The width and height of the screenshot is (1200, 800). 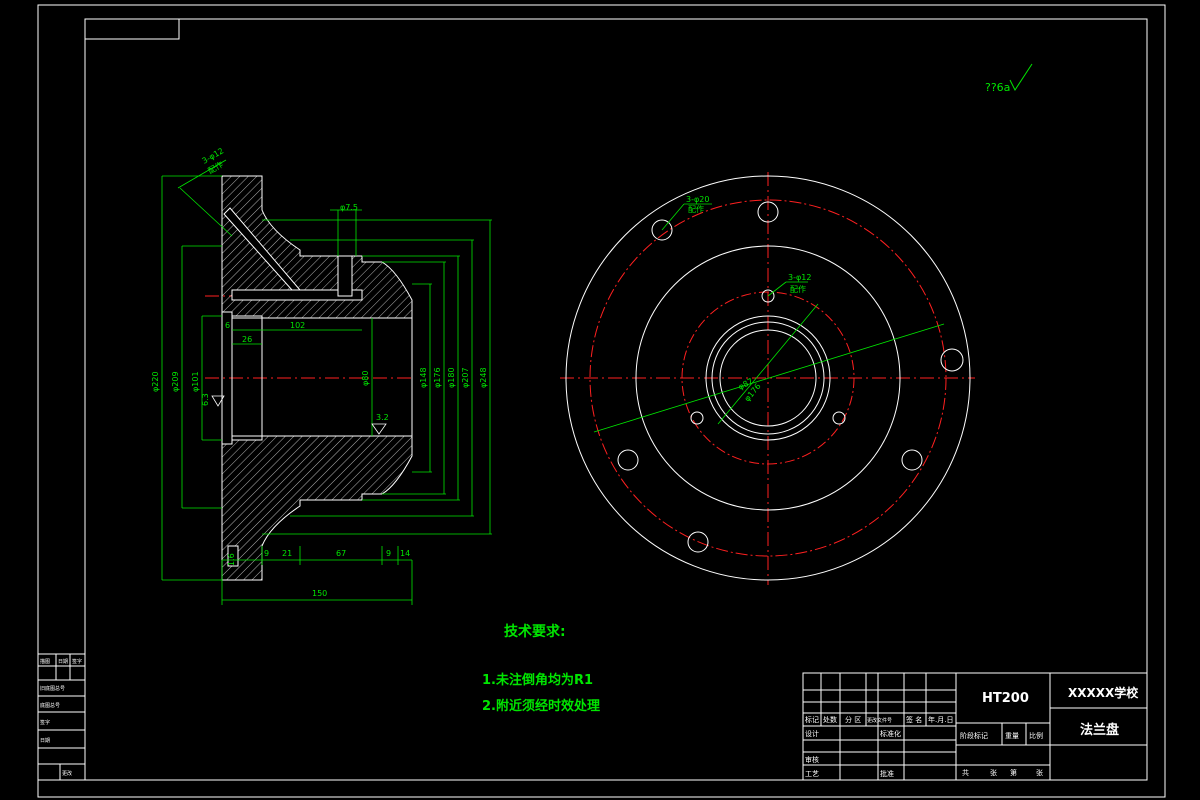 What do you see at coordinates (175, 381) in the screenshot?
I see `dia-209: φ209` at bounding box center [175, 381].